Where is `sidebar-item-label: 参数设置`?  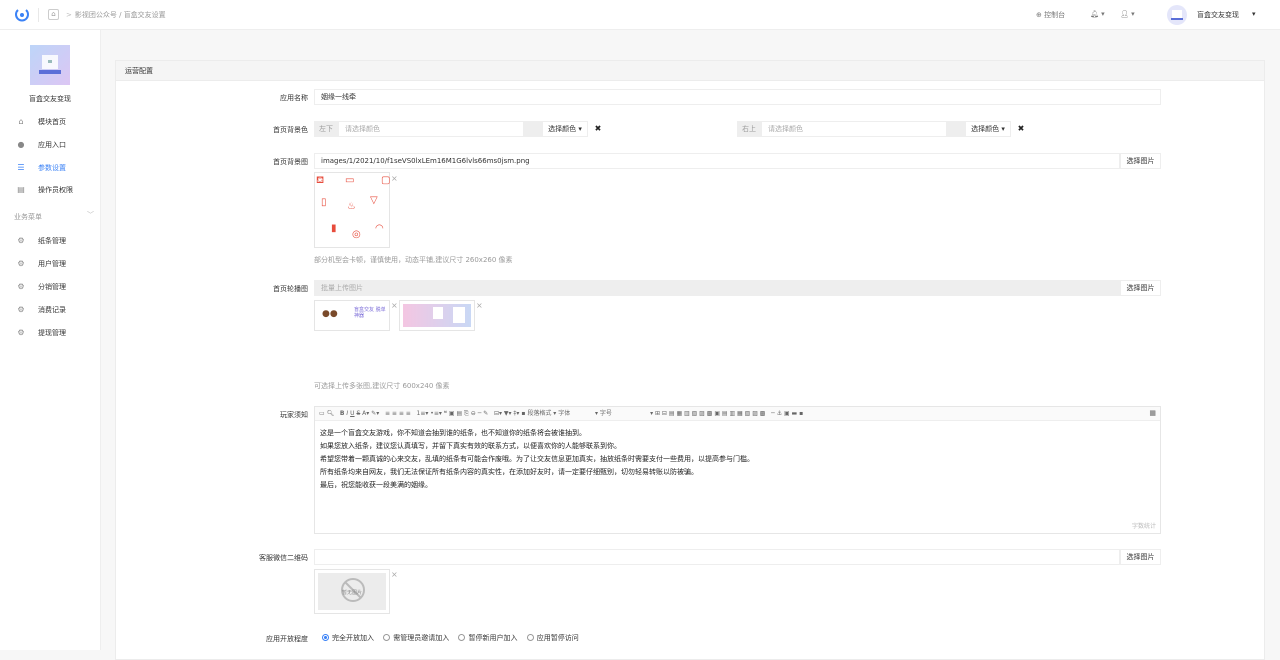
sidebar-item-label: 参数设置 is located at coordinates (52, 168).